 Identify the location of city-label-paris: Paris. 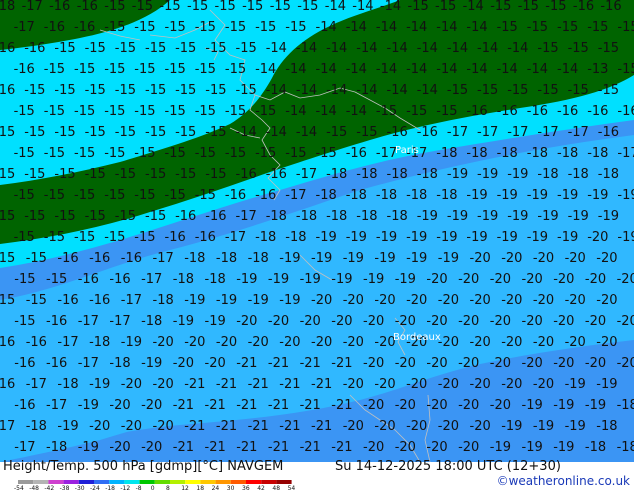
(407, 150).